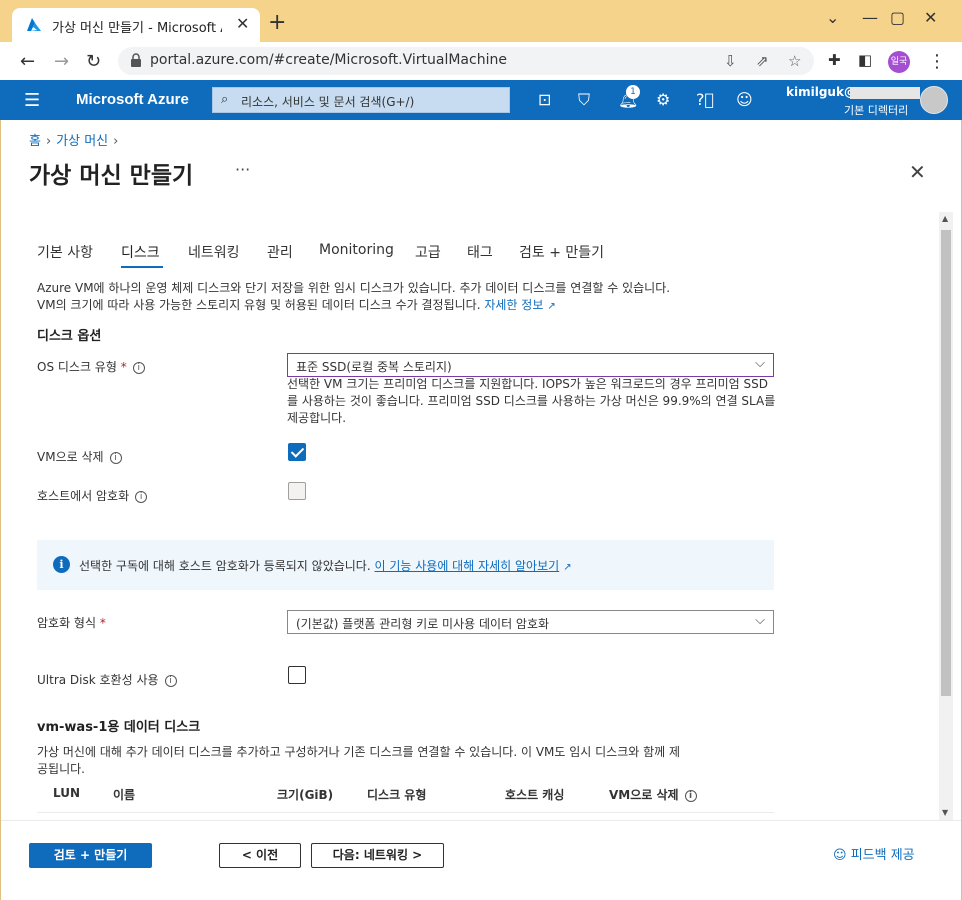  I want to click on search-placeholder: 리소스, 서비스 및 문서 검색(G+/), so click(328, 102).